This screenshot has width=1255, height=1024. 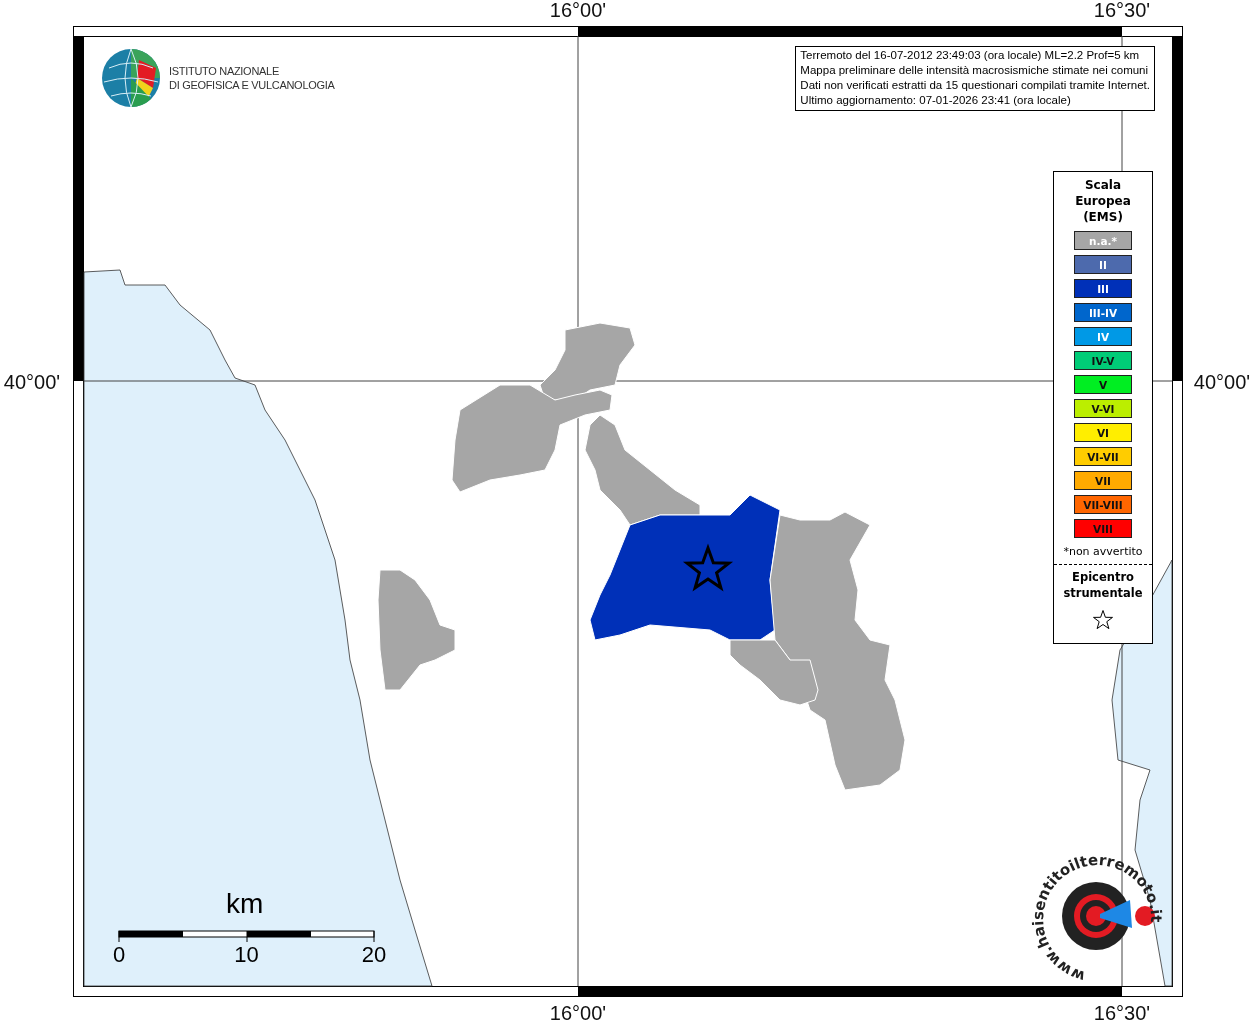 I want to click on info-text: Dati non verificati estratti da 15 questionari compilati tramite Internet., so click(x=975, y=85).